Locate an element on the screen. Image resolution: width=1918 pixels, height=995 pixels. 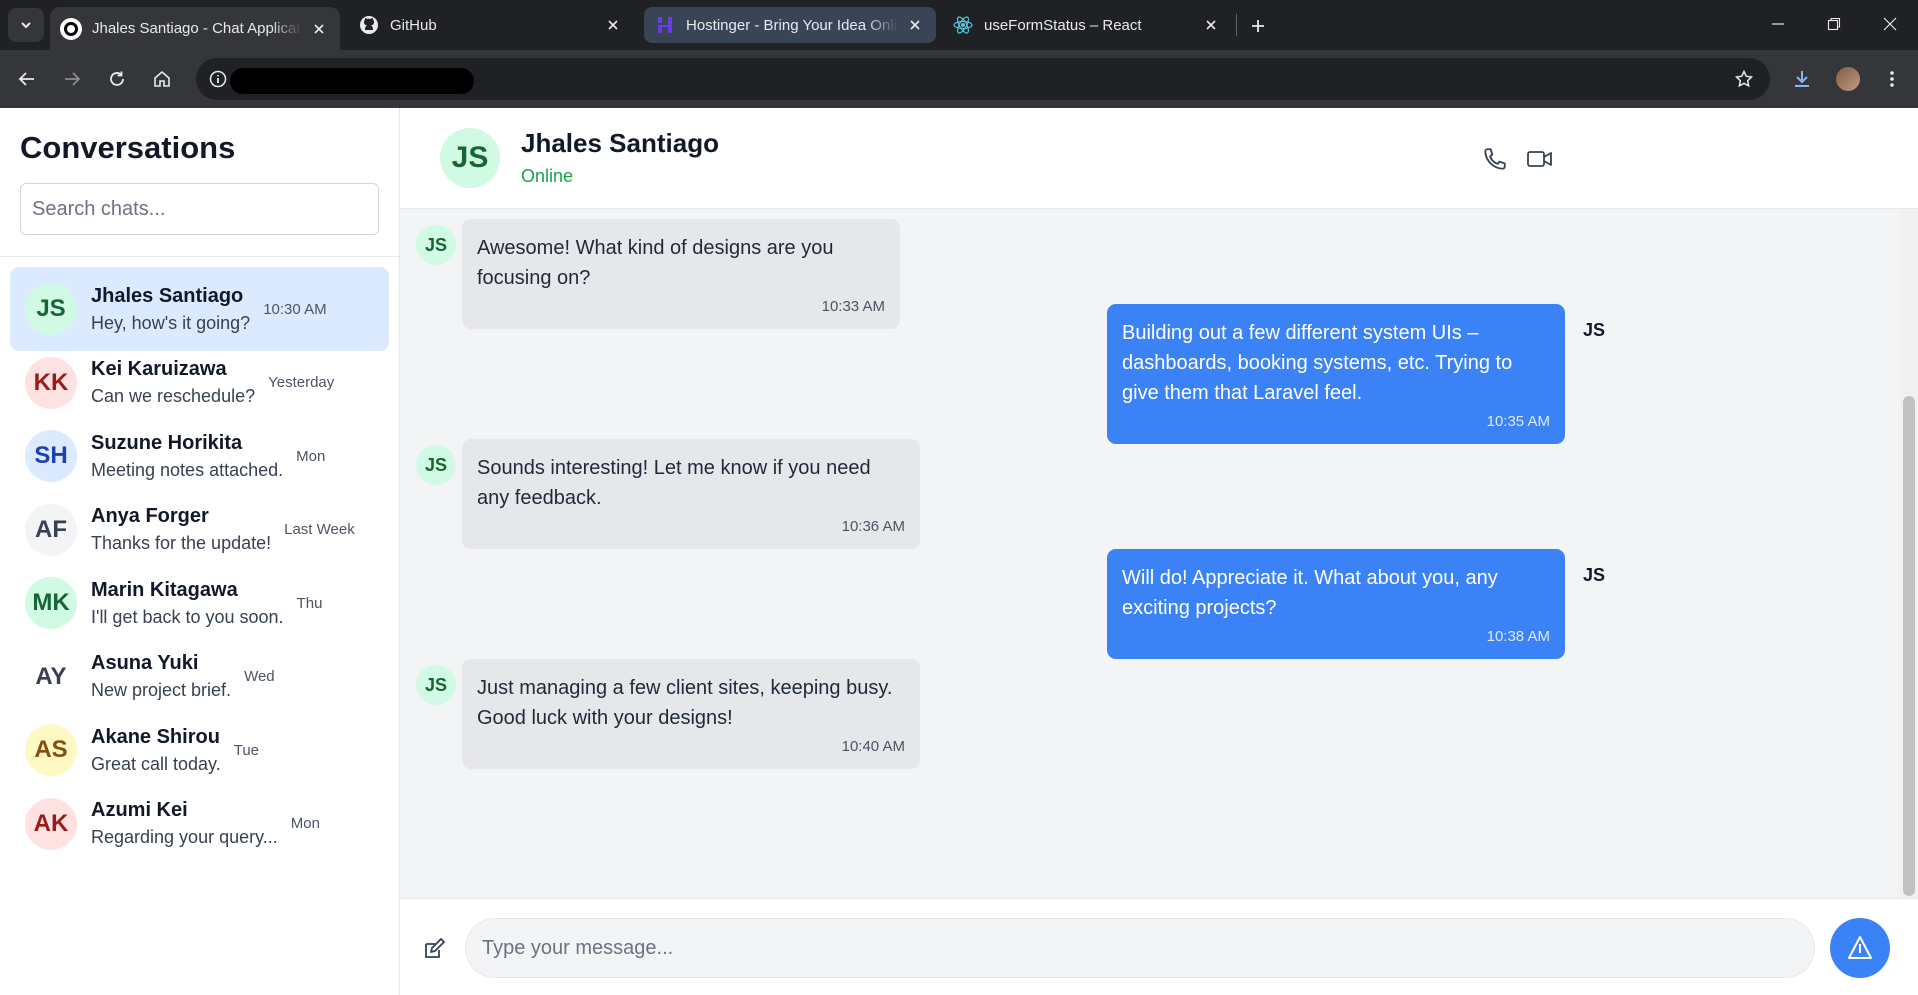
conversation-item: AK Azumi Kei Regarding your query... Mon is located at coordinates (199, 824).